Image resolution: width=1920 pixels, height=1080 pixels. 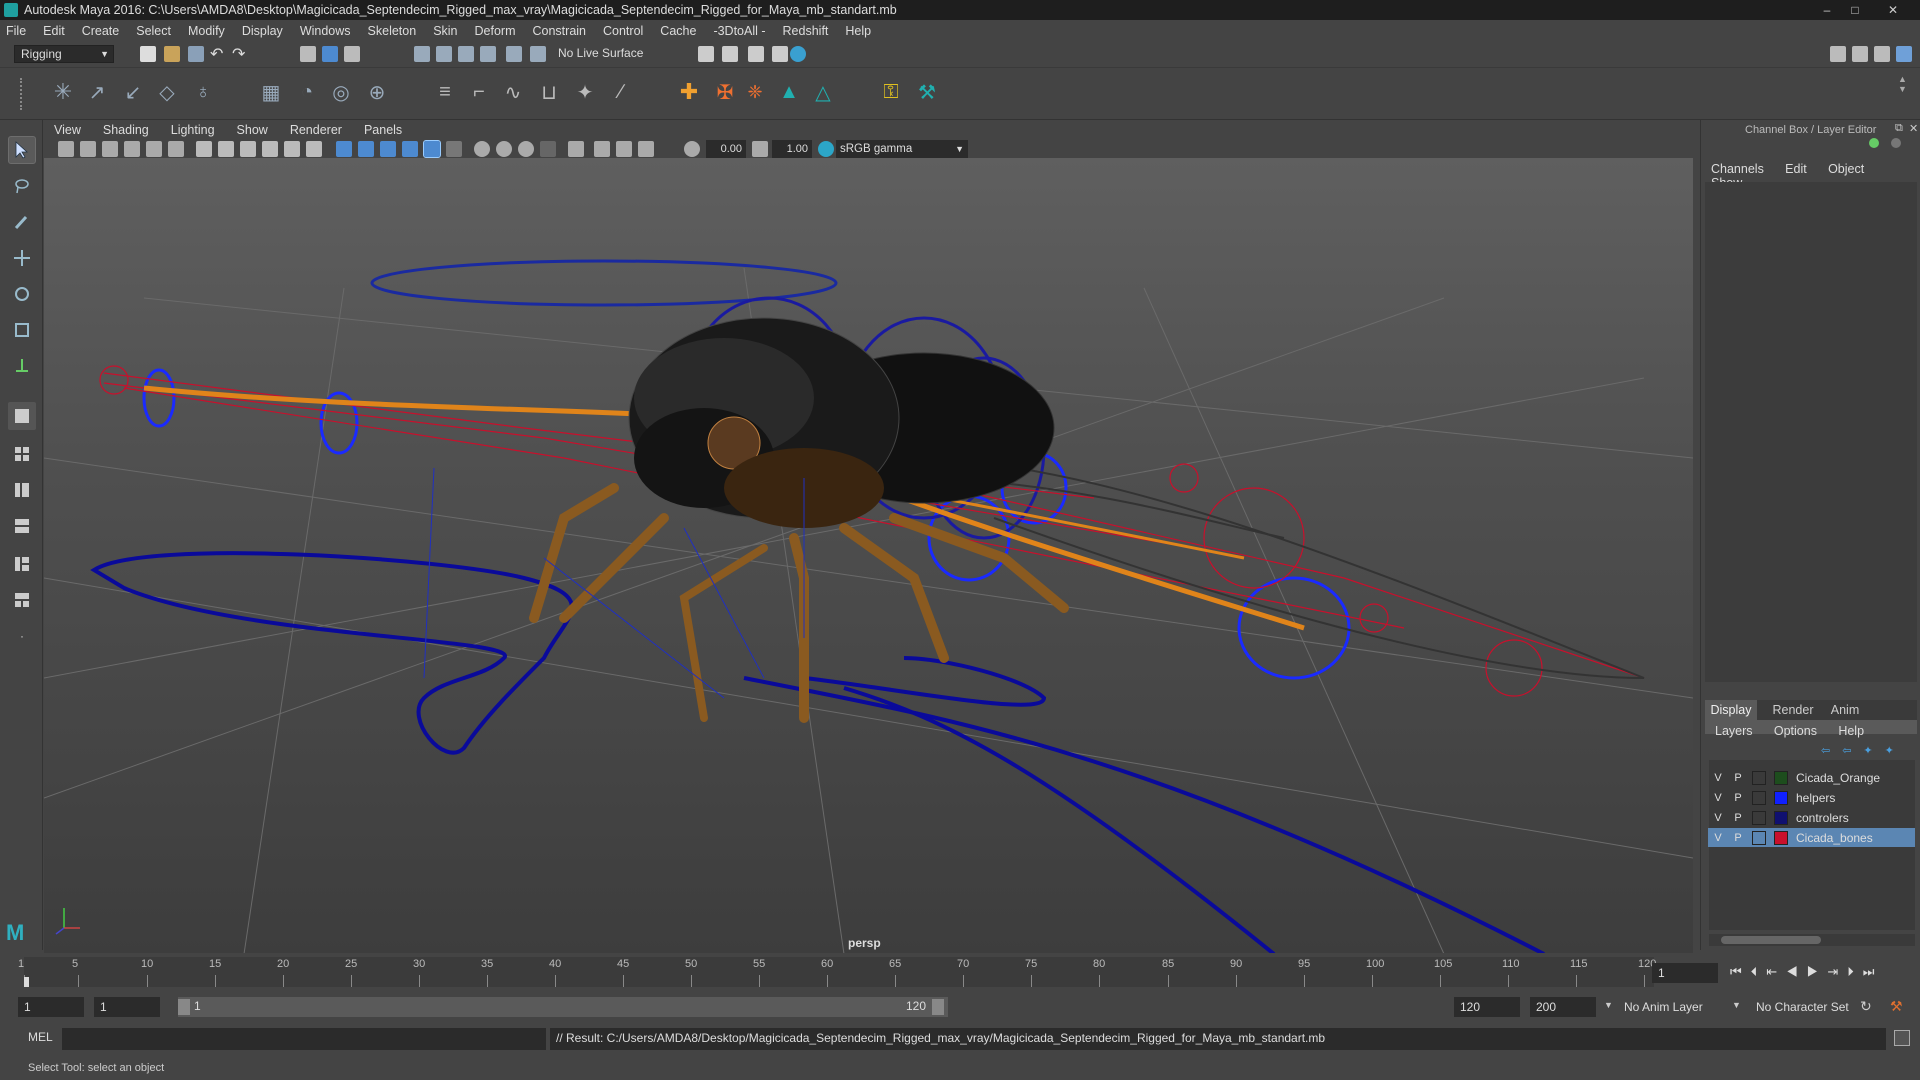 What do you see at coordinates (604, 54) in the screenshot?
I see `live-surface-field: No Live Surface` at bounding box center [604, 54].